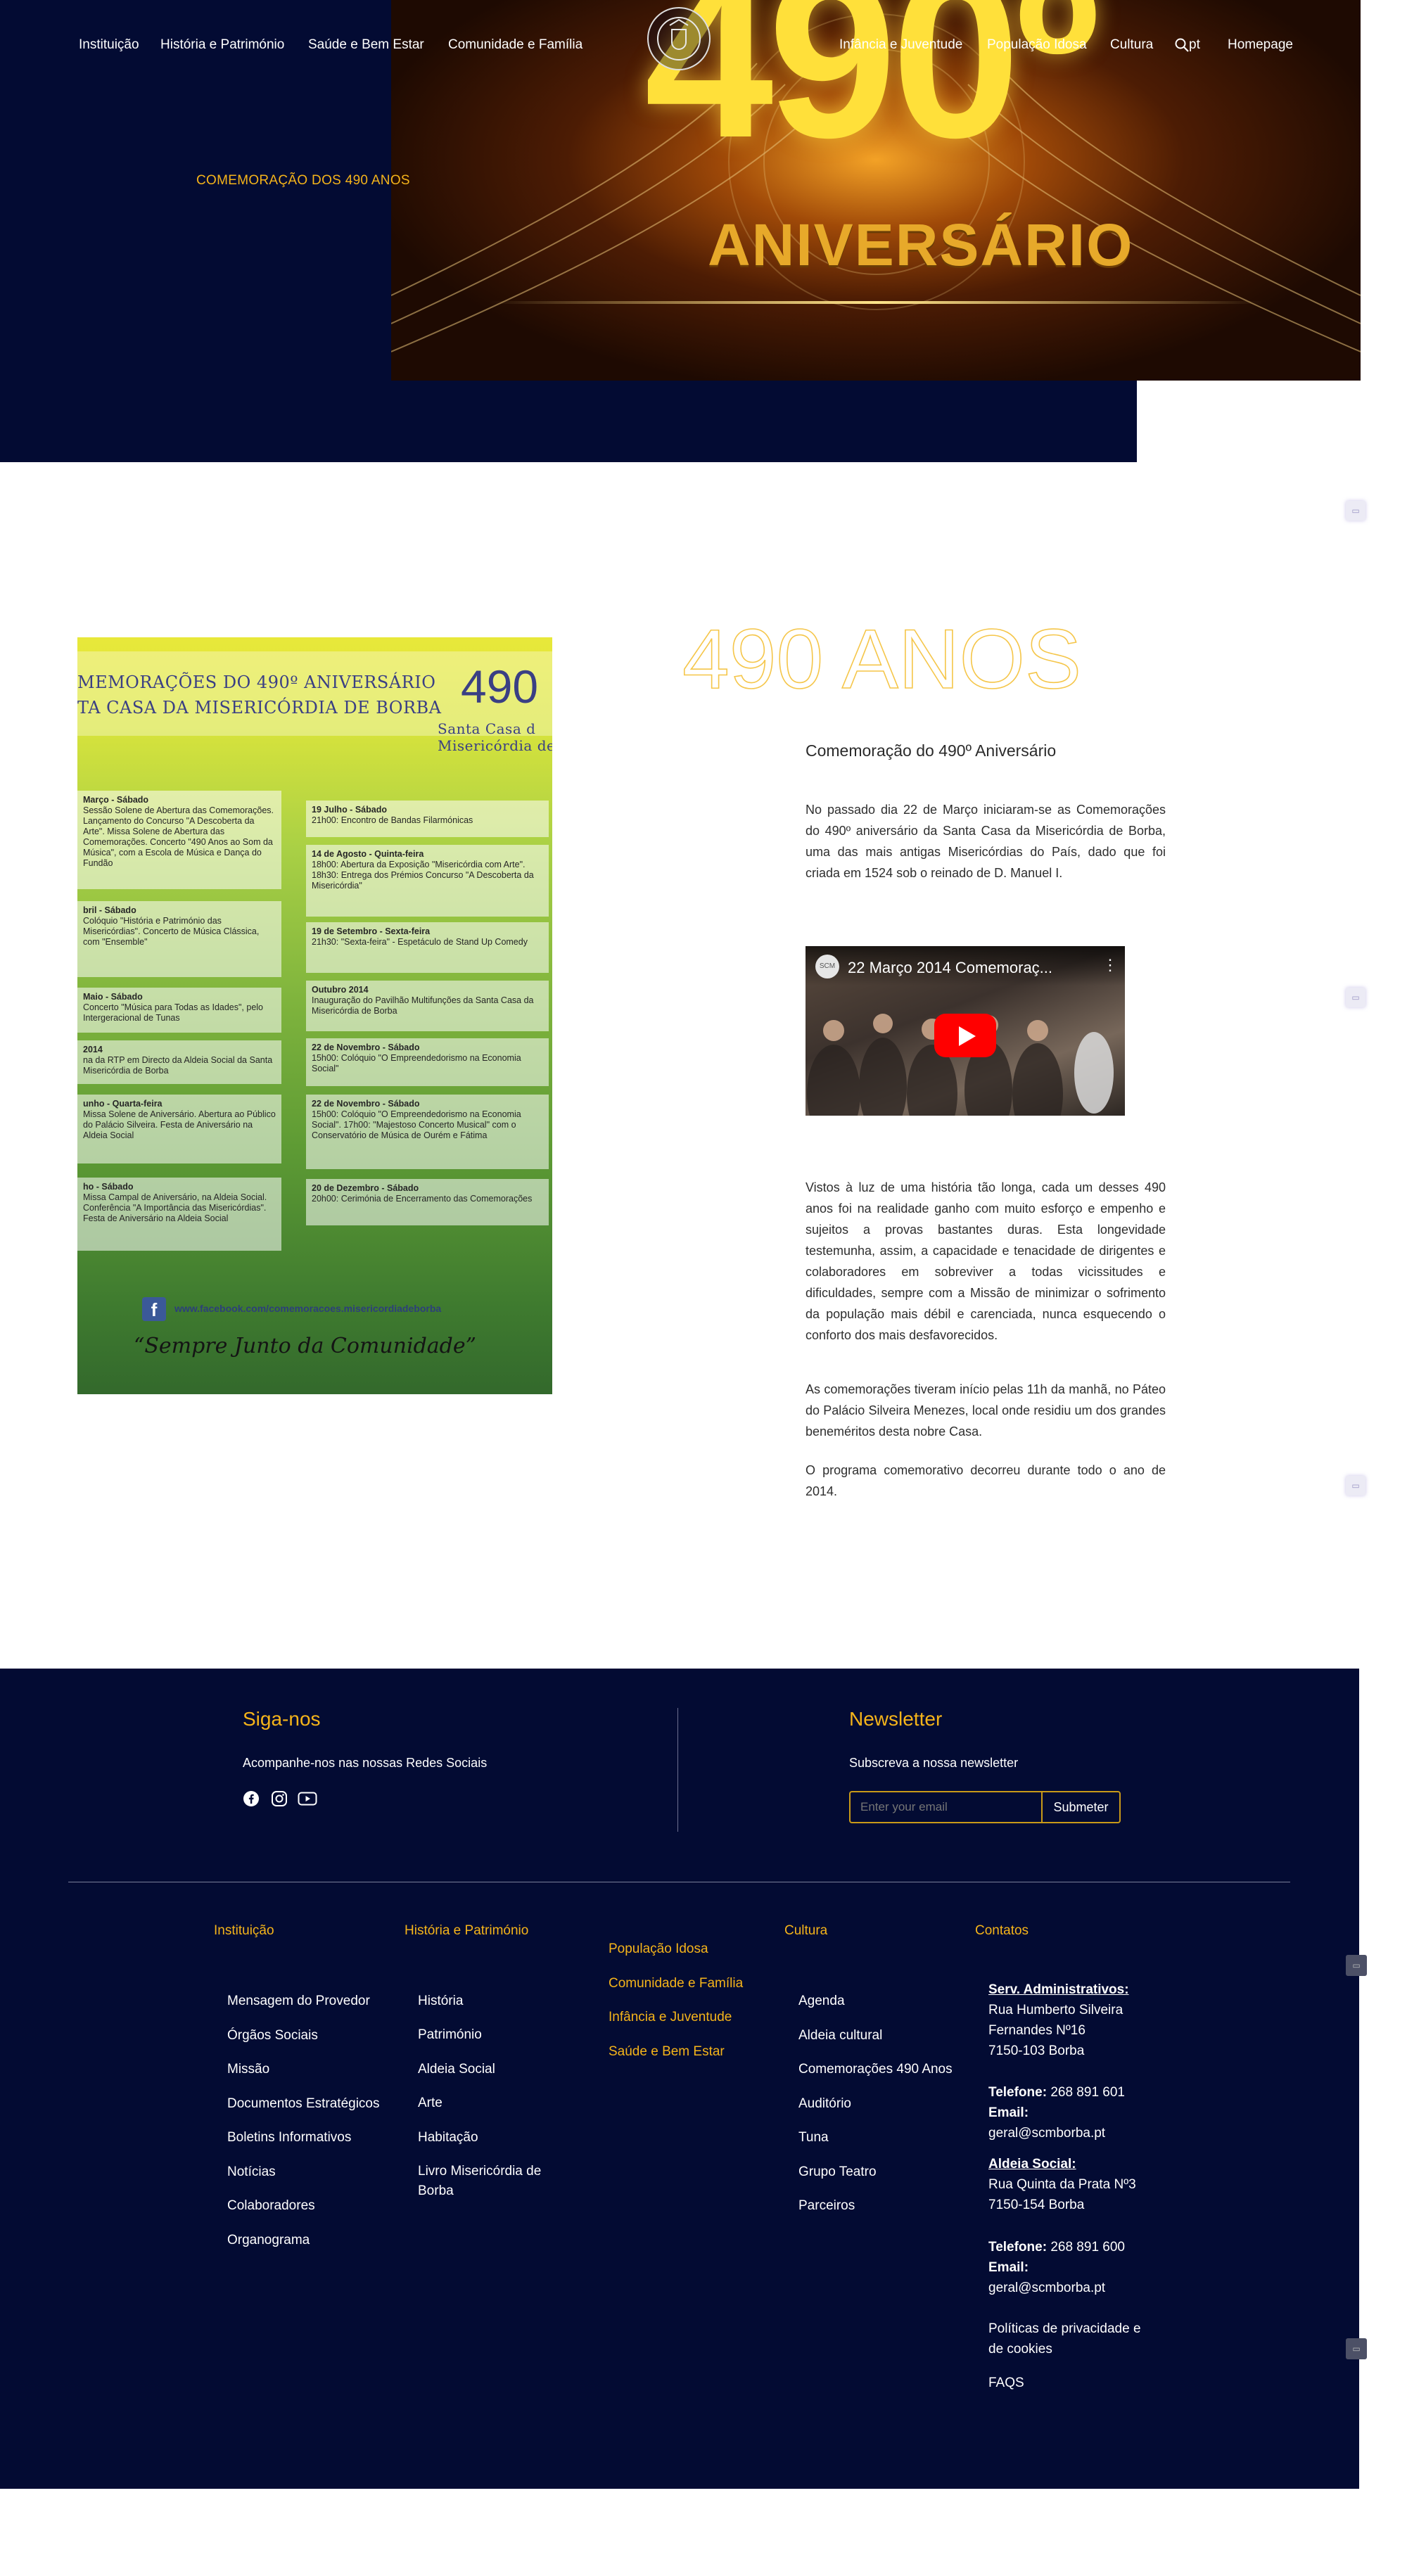 This screenshot has width=1407, height=2576. Describe the element at coordinates (677, 1770) in the screenshot. I see `footer-divider-vertical` at that location.